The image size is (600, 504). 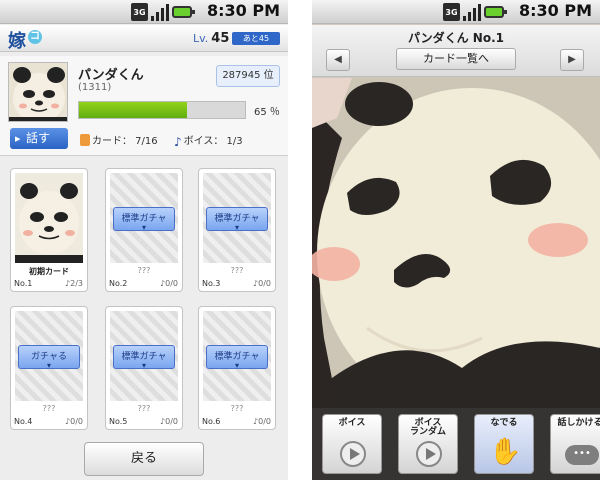 I want to click on action-bar: ボイス ボイス ランダム なでる ✋ 話しかける •••, so click(x=456, y=444).